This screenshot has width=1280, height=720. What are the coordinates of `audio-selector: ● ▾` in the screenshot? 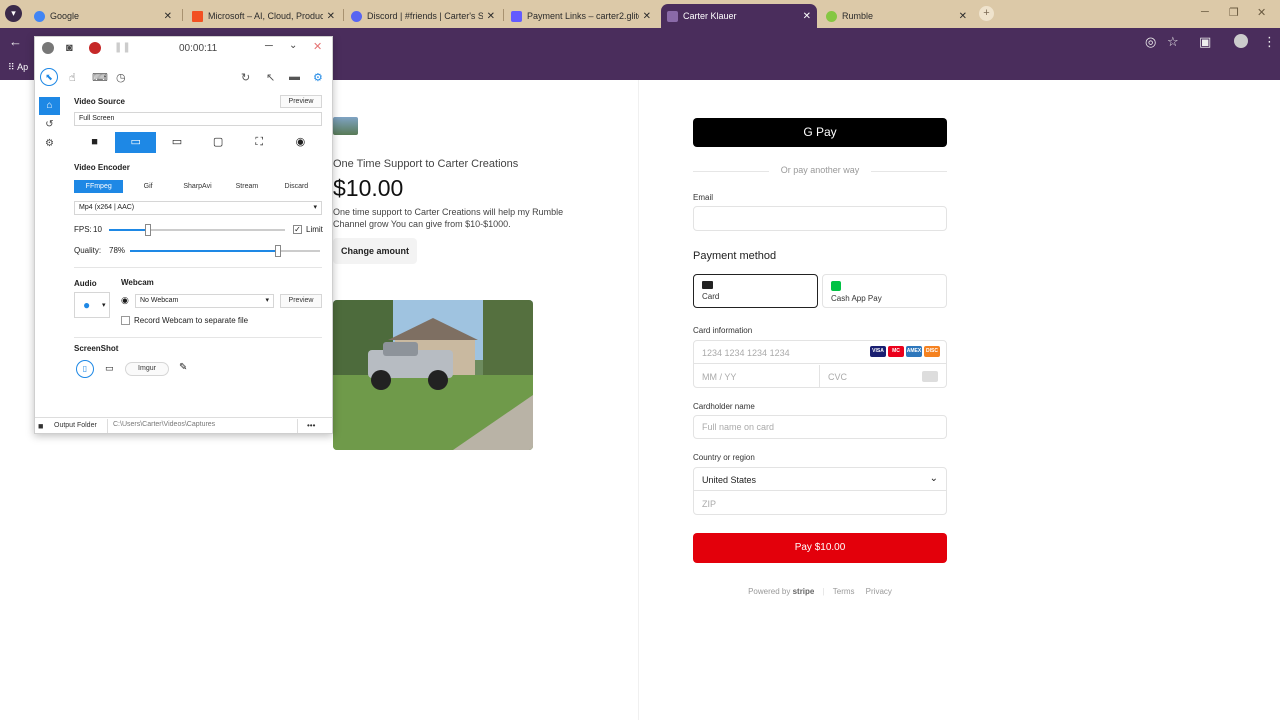 It's located at (92, 305).